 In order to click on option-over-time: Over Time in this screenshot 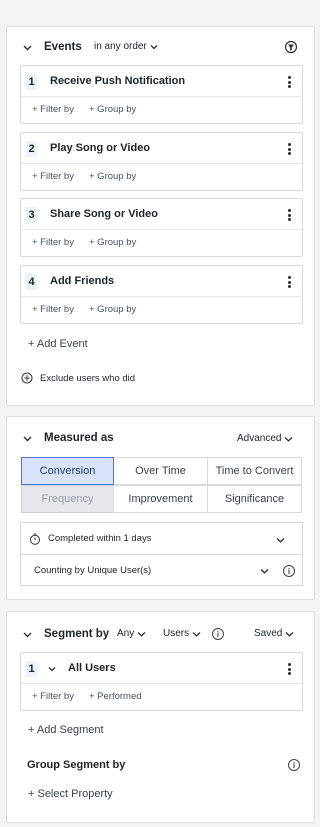, I will do `click(160, 471)`.